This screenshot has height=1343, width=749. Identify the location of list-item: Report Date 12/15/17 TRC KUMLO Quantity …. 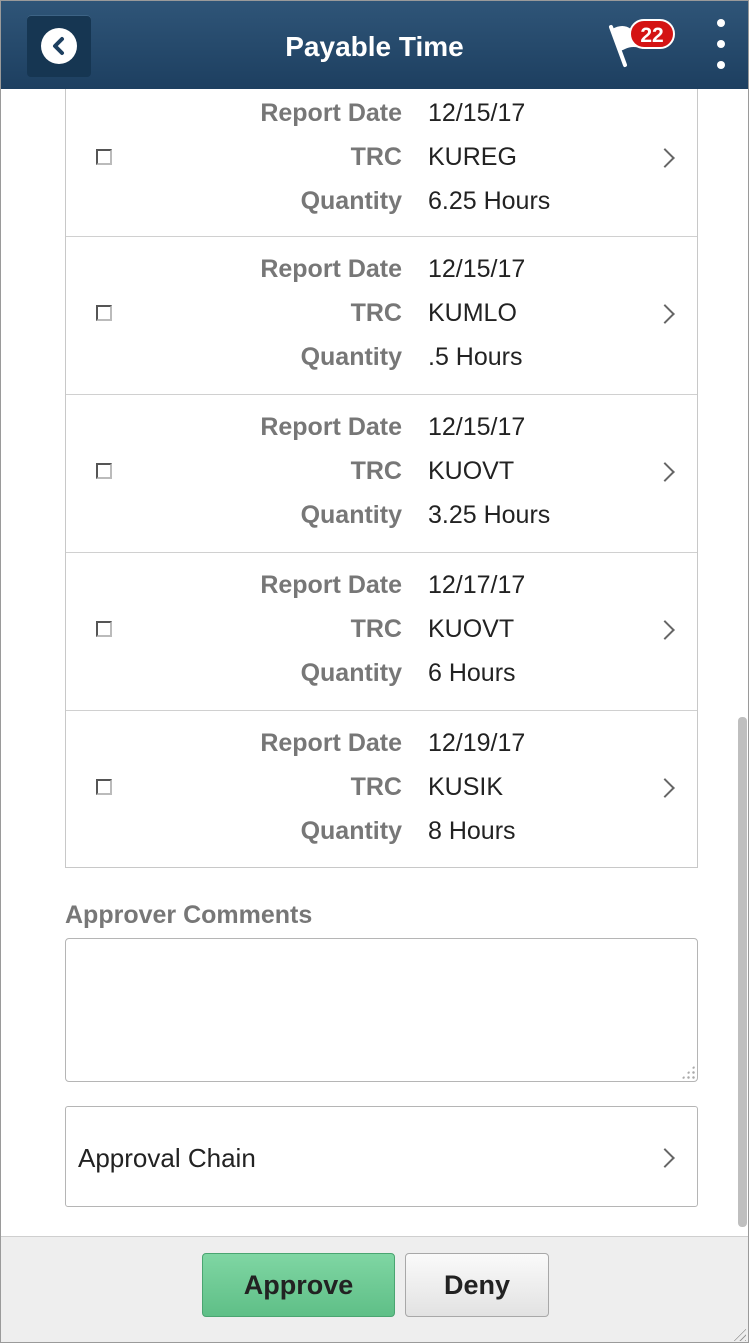
(381, 316).